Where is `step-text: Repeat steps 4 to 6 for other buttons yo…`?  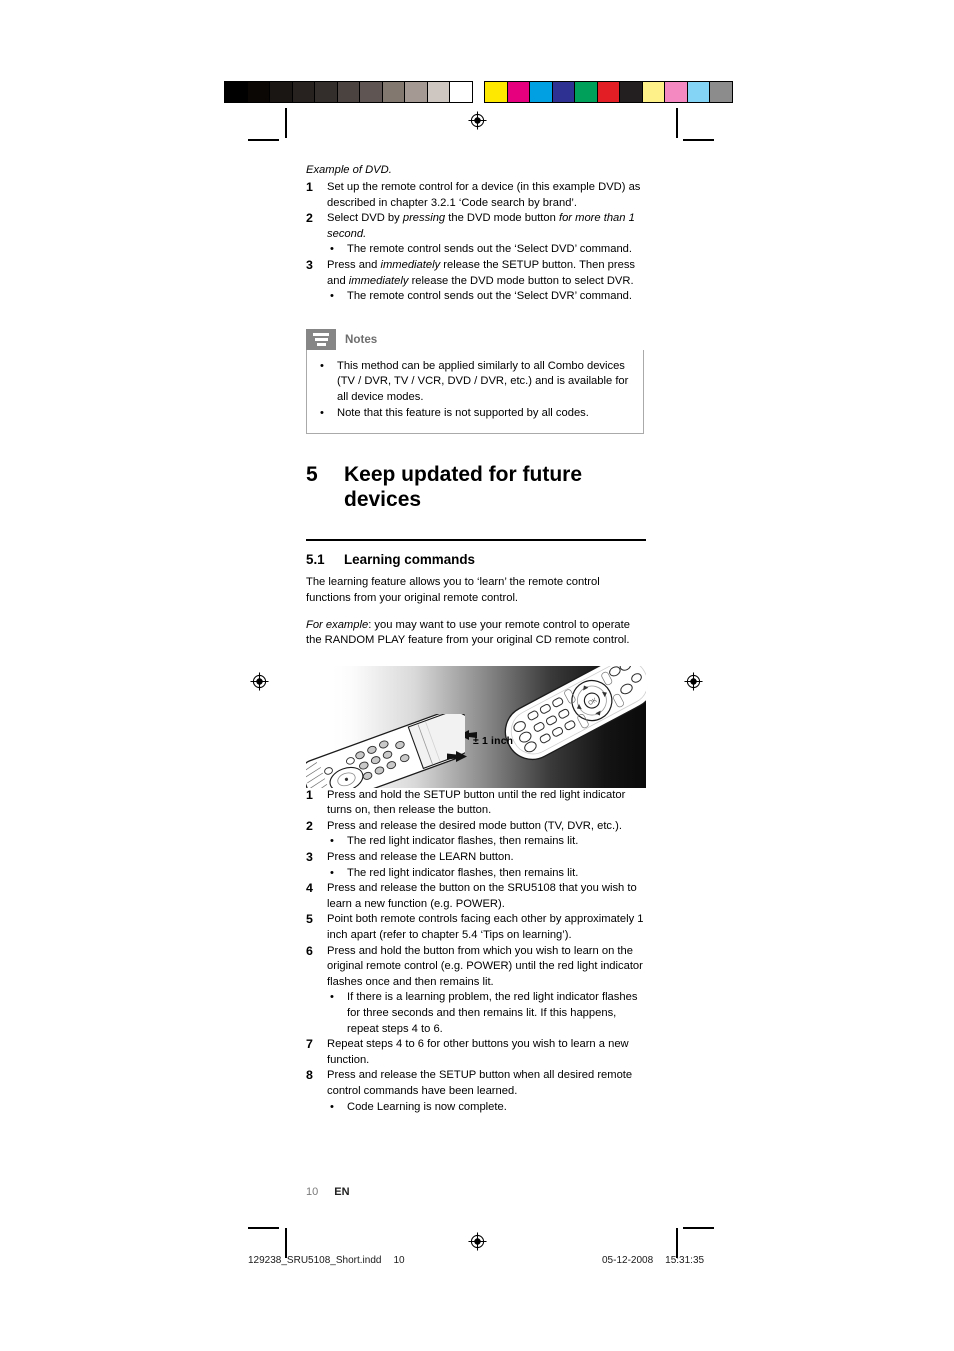 step-text: Repeat steps 4 to 6 for other buttons yo… is located at coordinates (478, 1052).